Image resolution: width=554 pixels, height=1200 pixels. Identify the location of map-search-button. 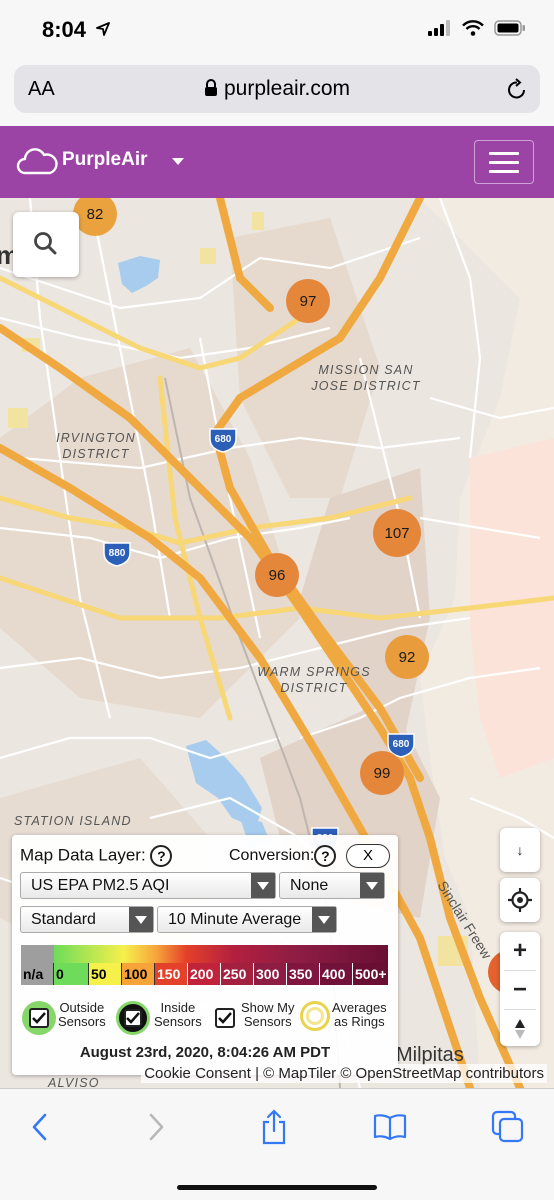
(46, 244).